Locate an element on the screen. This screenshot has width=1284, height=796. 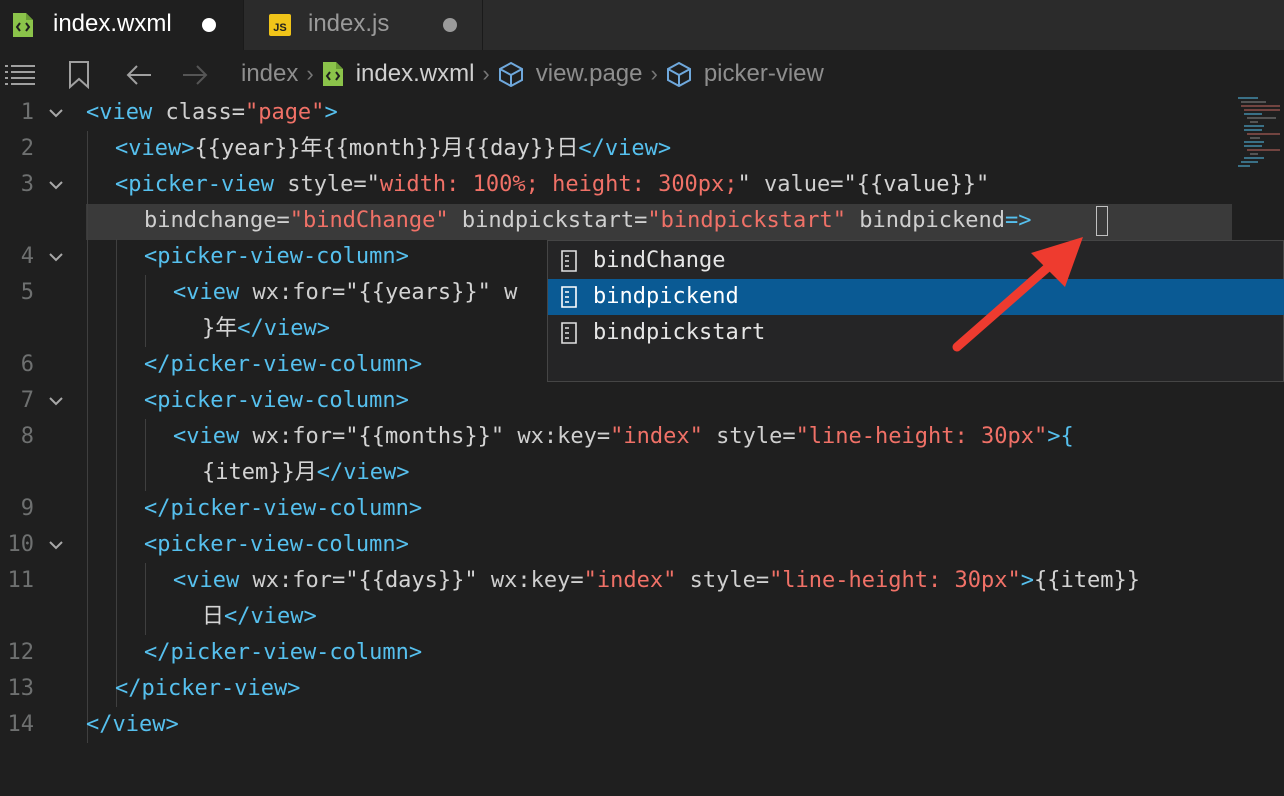
line-number: 13 is located at coordinates (21, 688).